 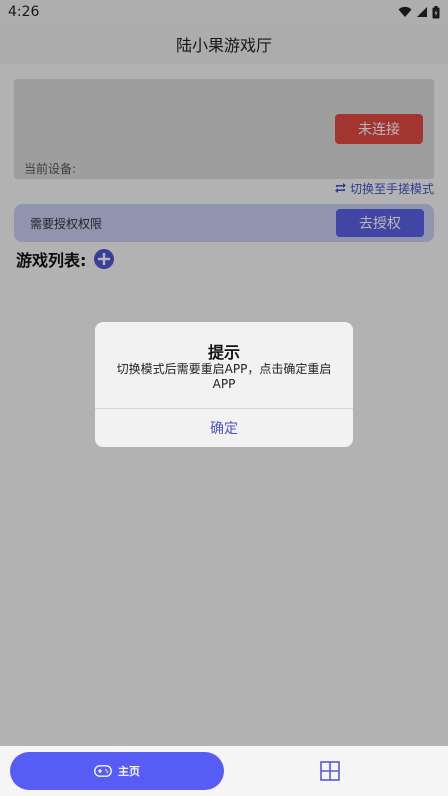 What do you see at coordinates (224, 428) in the screenshot?
I see `confirm-button: 确定` at bounding box center [224, 428].